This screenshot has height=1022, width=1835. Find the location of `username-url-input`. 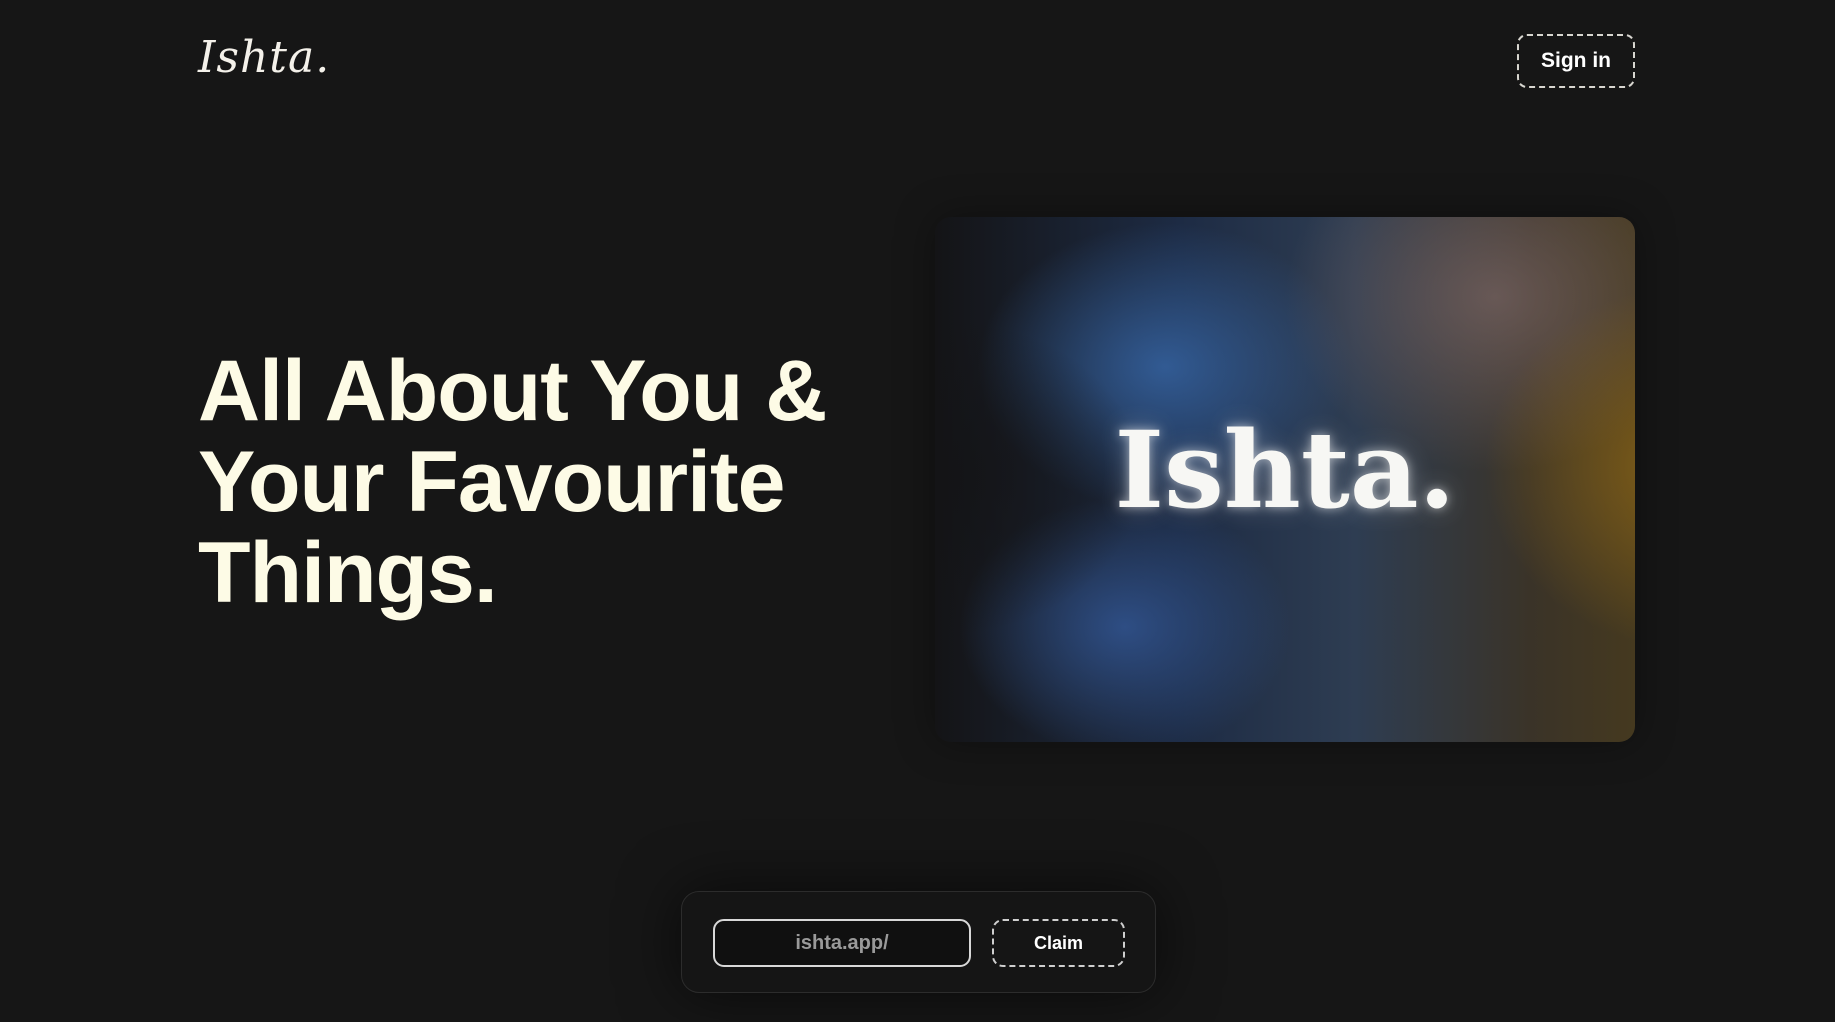

username-url-input is located at coordinates (842, 943).